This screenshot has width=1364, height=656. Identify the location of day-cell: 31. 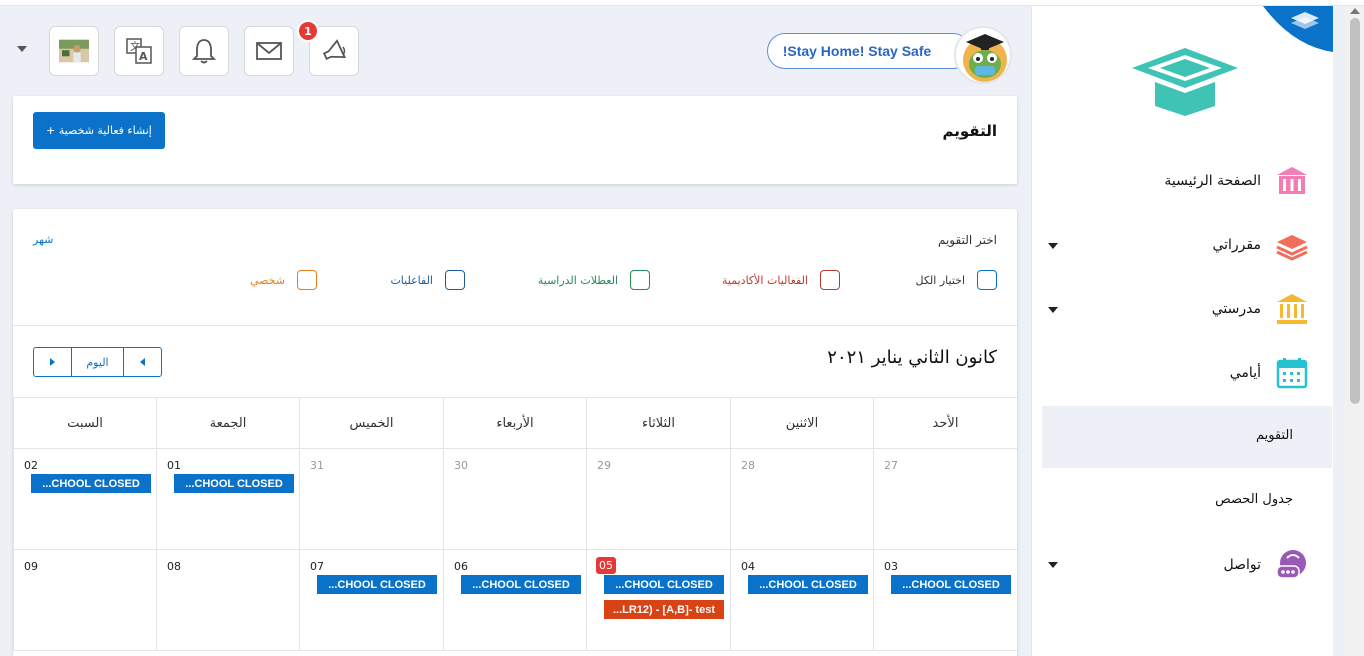
(371, 499).